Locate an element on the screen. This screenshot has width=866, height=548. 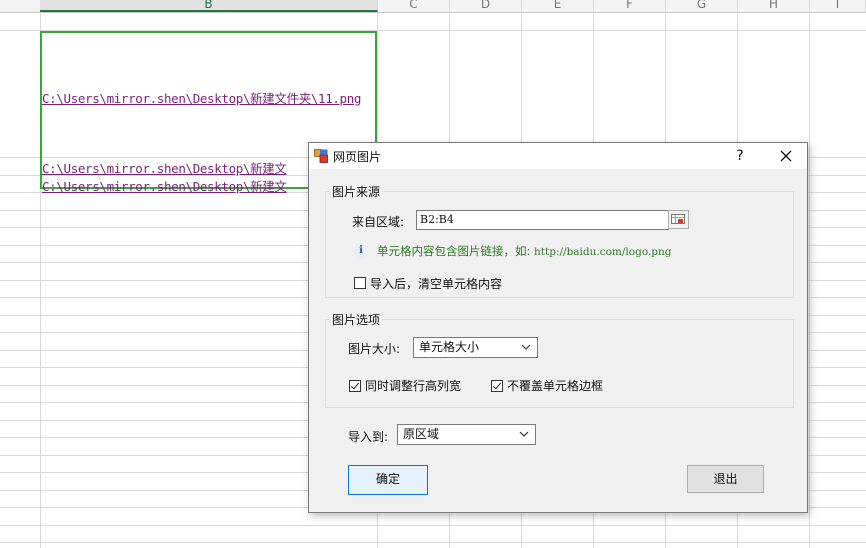
info-icon: i is located at coordinates (361, 251).